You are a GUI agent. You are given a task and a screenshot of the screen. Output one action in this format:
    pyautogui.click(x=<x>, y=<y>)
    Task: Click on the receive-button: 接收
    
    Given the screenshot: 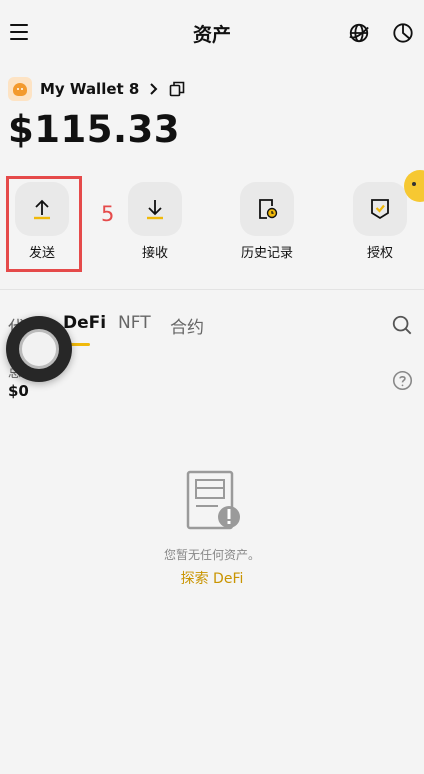 What is the action you would take?
    pyautogui.click(x=155, y=221)
    